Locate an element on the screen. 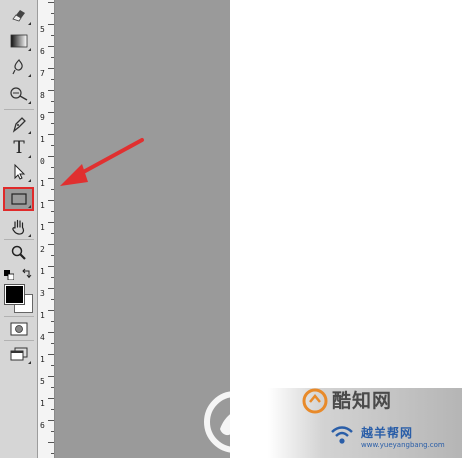  ruler-label: 0 is located at coordinates (42, 161).